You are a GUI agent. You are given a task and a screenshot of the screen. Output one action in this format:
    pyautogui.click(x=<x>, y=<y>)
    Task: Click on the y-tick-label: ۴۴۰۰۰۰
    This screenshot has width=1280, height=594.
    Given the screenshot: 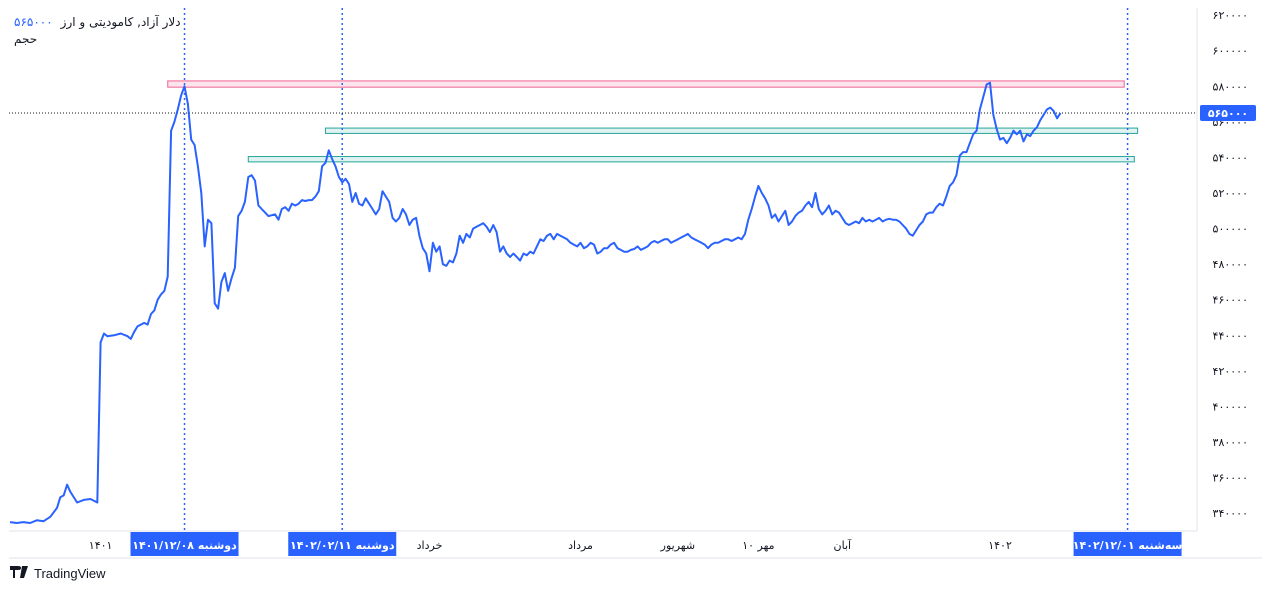 What is the action you would take?
    pyautogui.click(x=1230, y=335)
    